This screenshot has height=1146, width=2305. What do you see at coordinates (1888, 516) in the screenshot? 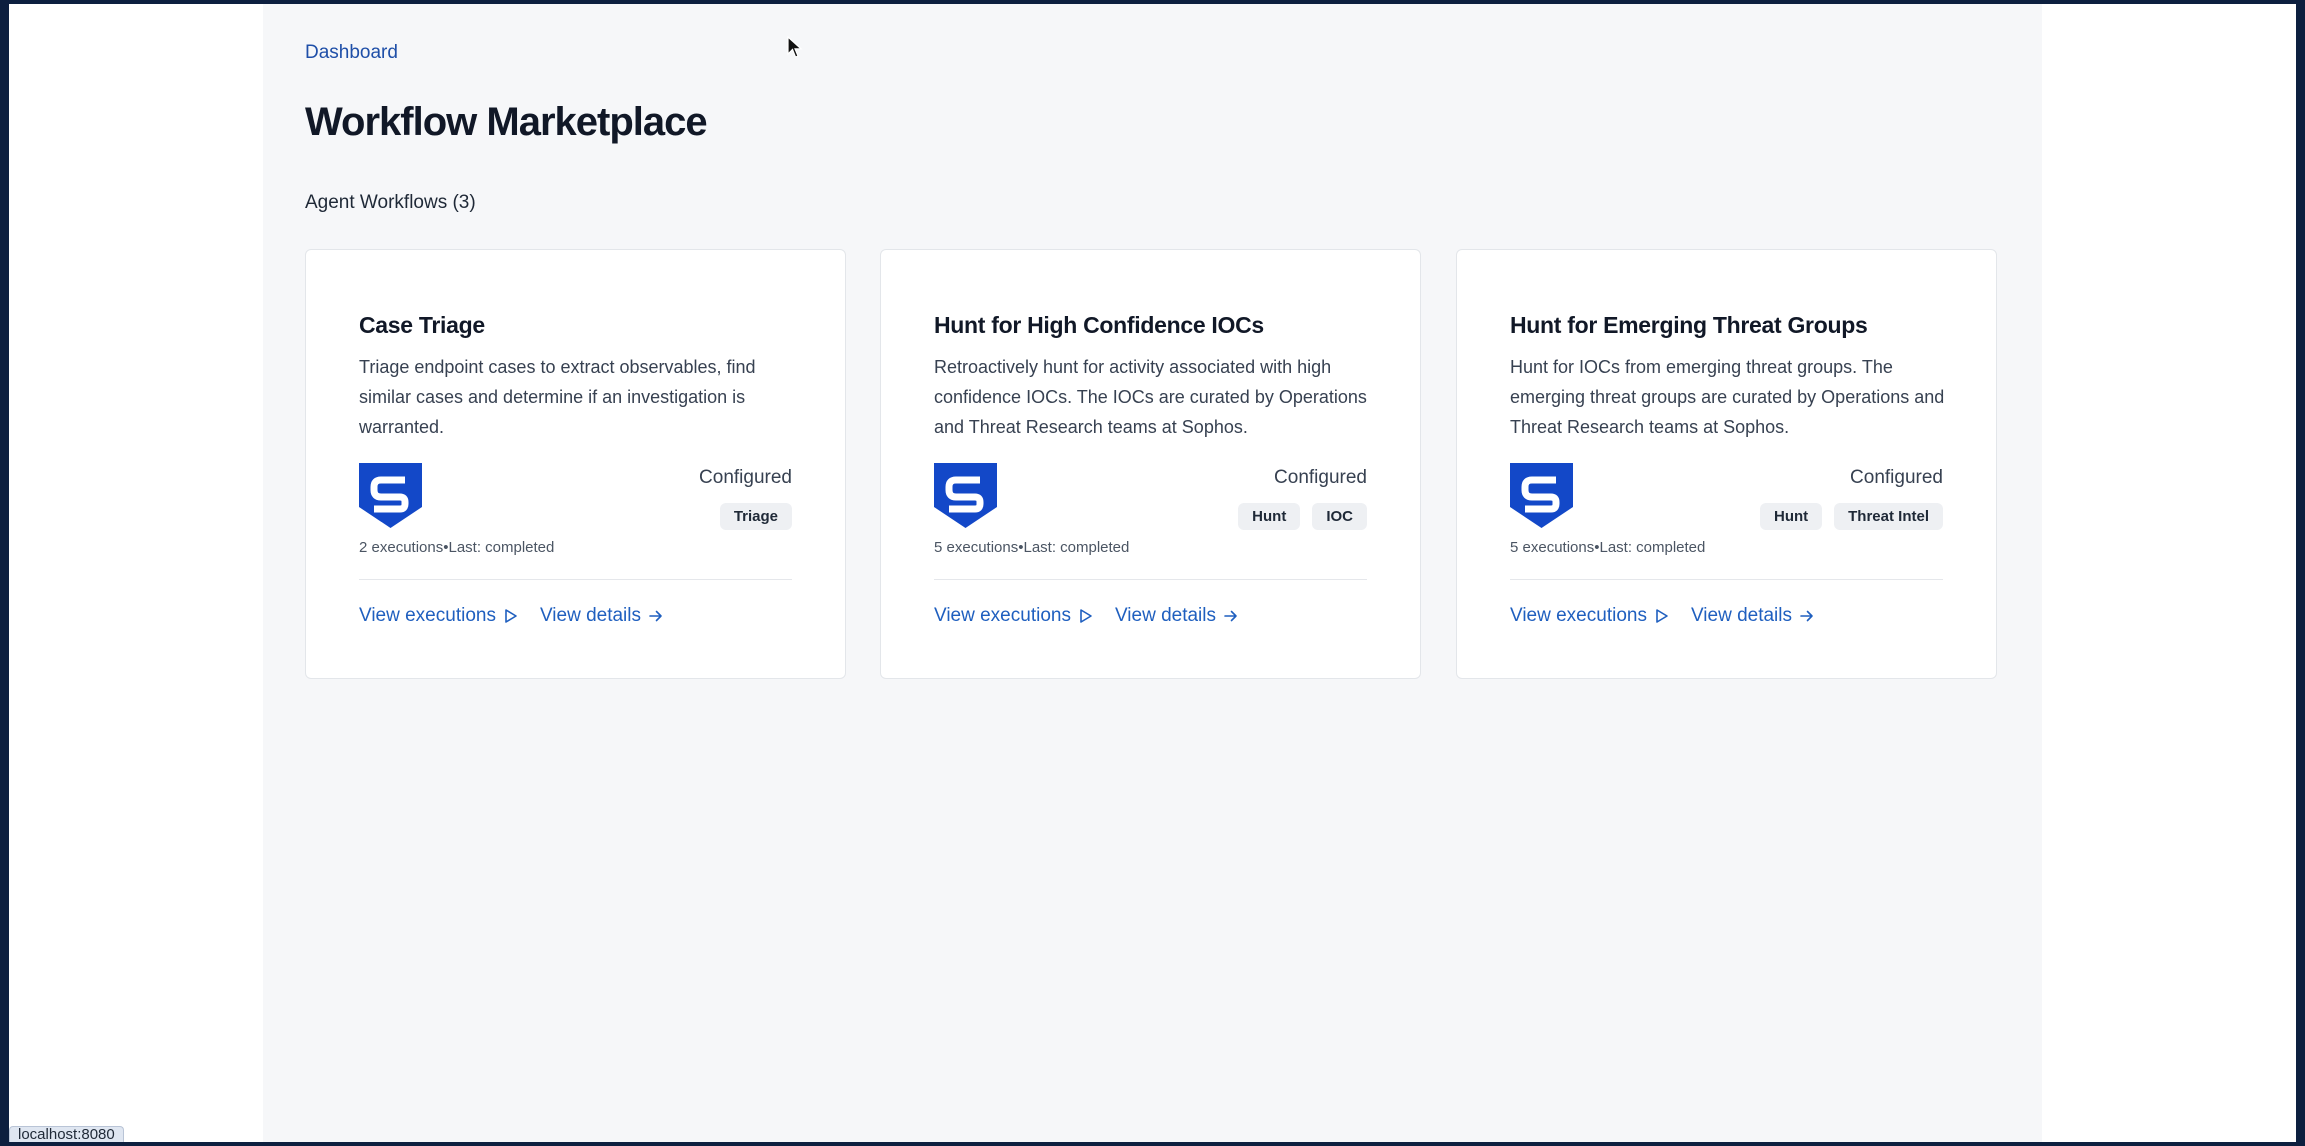
I see `tag: Threat Intel` at bounding box center [1888, 516].